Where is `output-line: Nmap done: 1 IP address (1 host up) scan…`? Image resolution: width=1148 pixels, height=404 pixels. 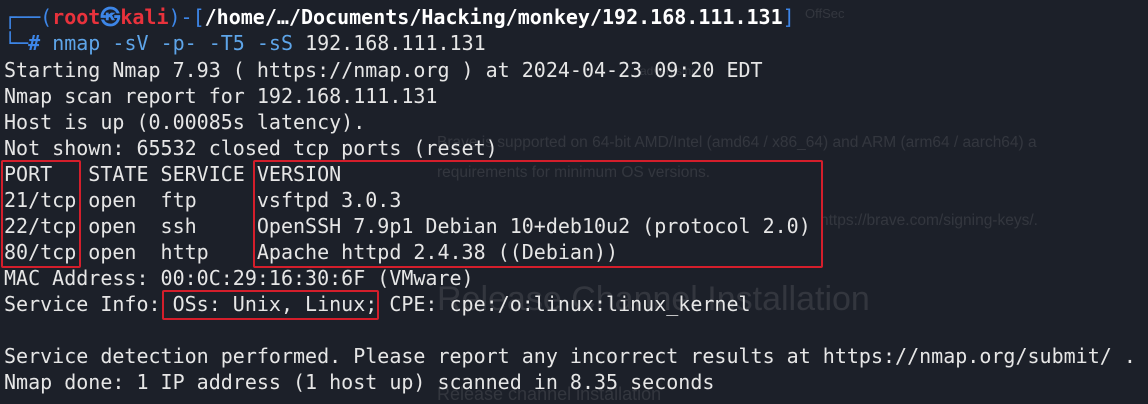
output-line: Nmap done: 1 IP address (1 host up) scan… is located at coordinates (359, 382).